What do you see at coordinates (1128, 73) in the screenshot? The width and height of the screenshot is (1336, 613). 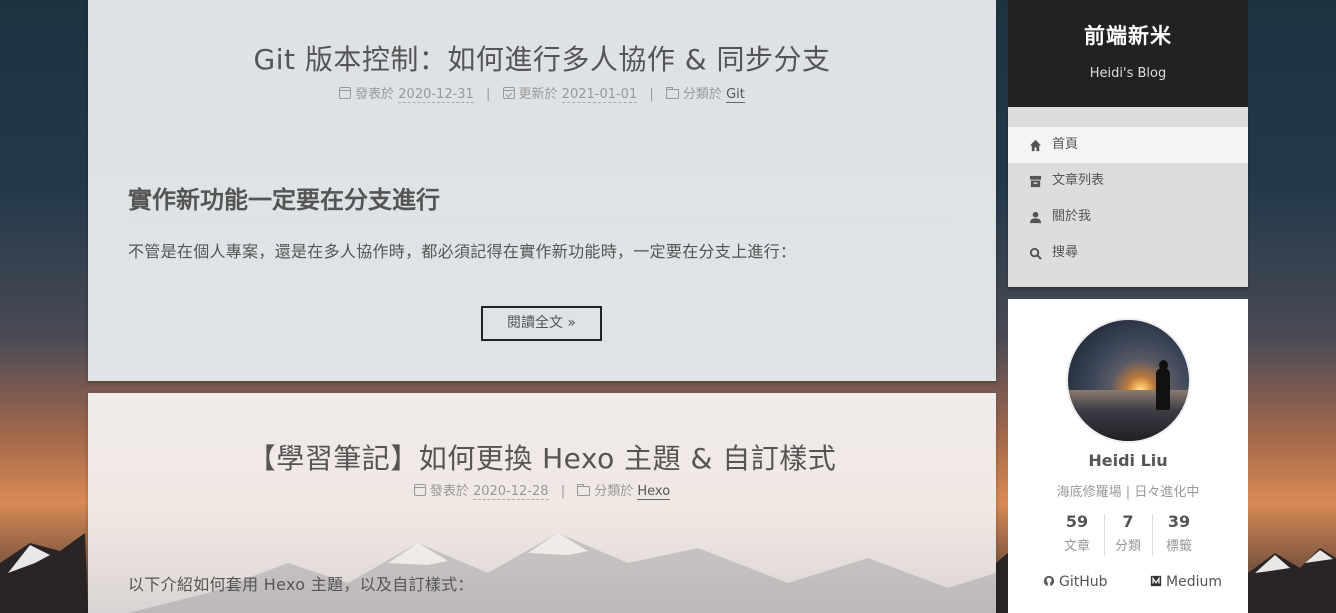 I see `site-subtitle: Heidi's Blog` at bounding box center [1128, 73].